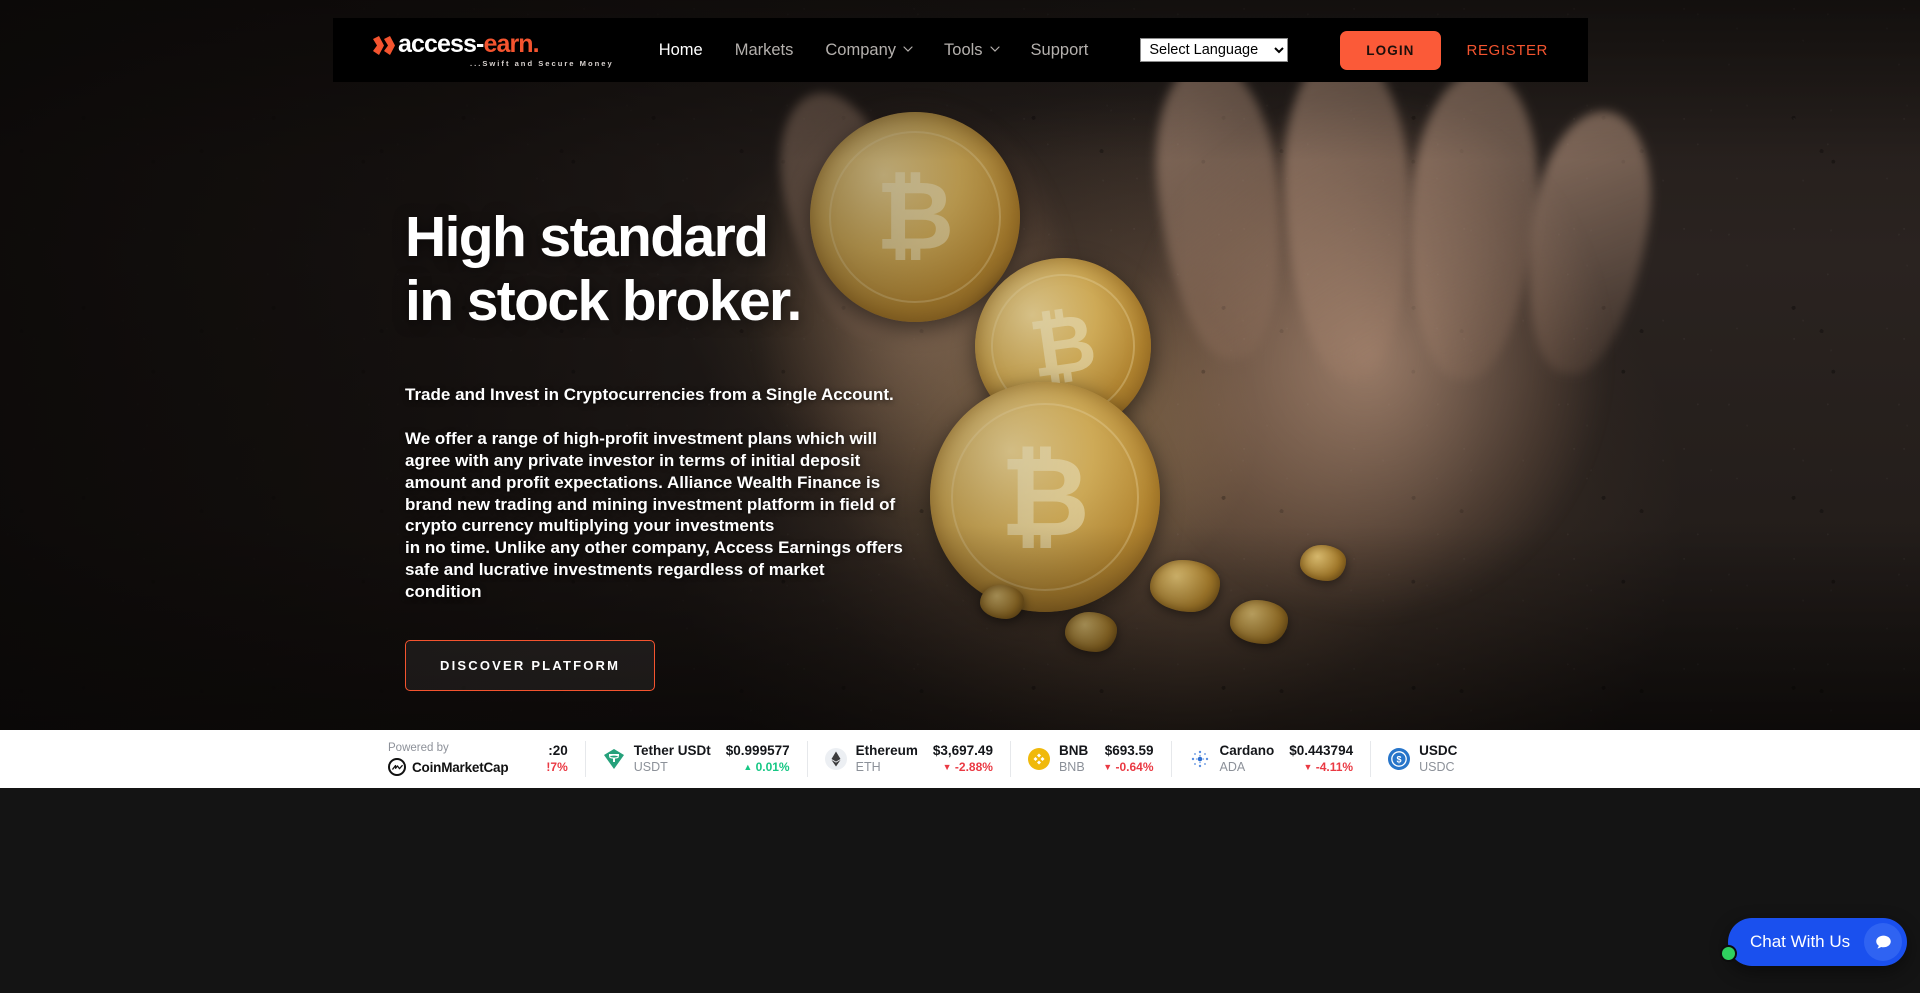 The image size is (1920, 993). I want to click on ticker-price: $0.443794, so click(1321, 751).